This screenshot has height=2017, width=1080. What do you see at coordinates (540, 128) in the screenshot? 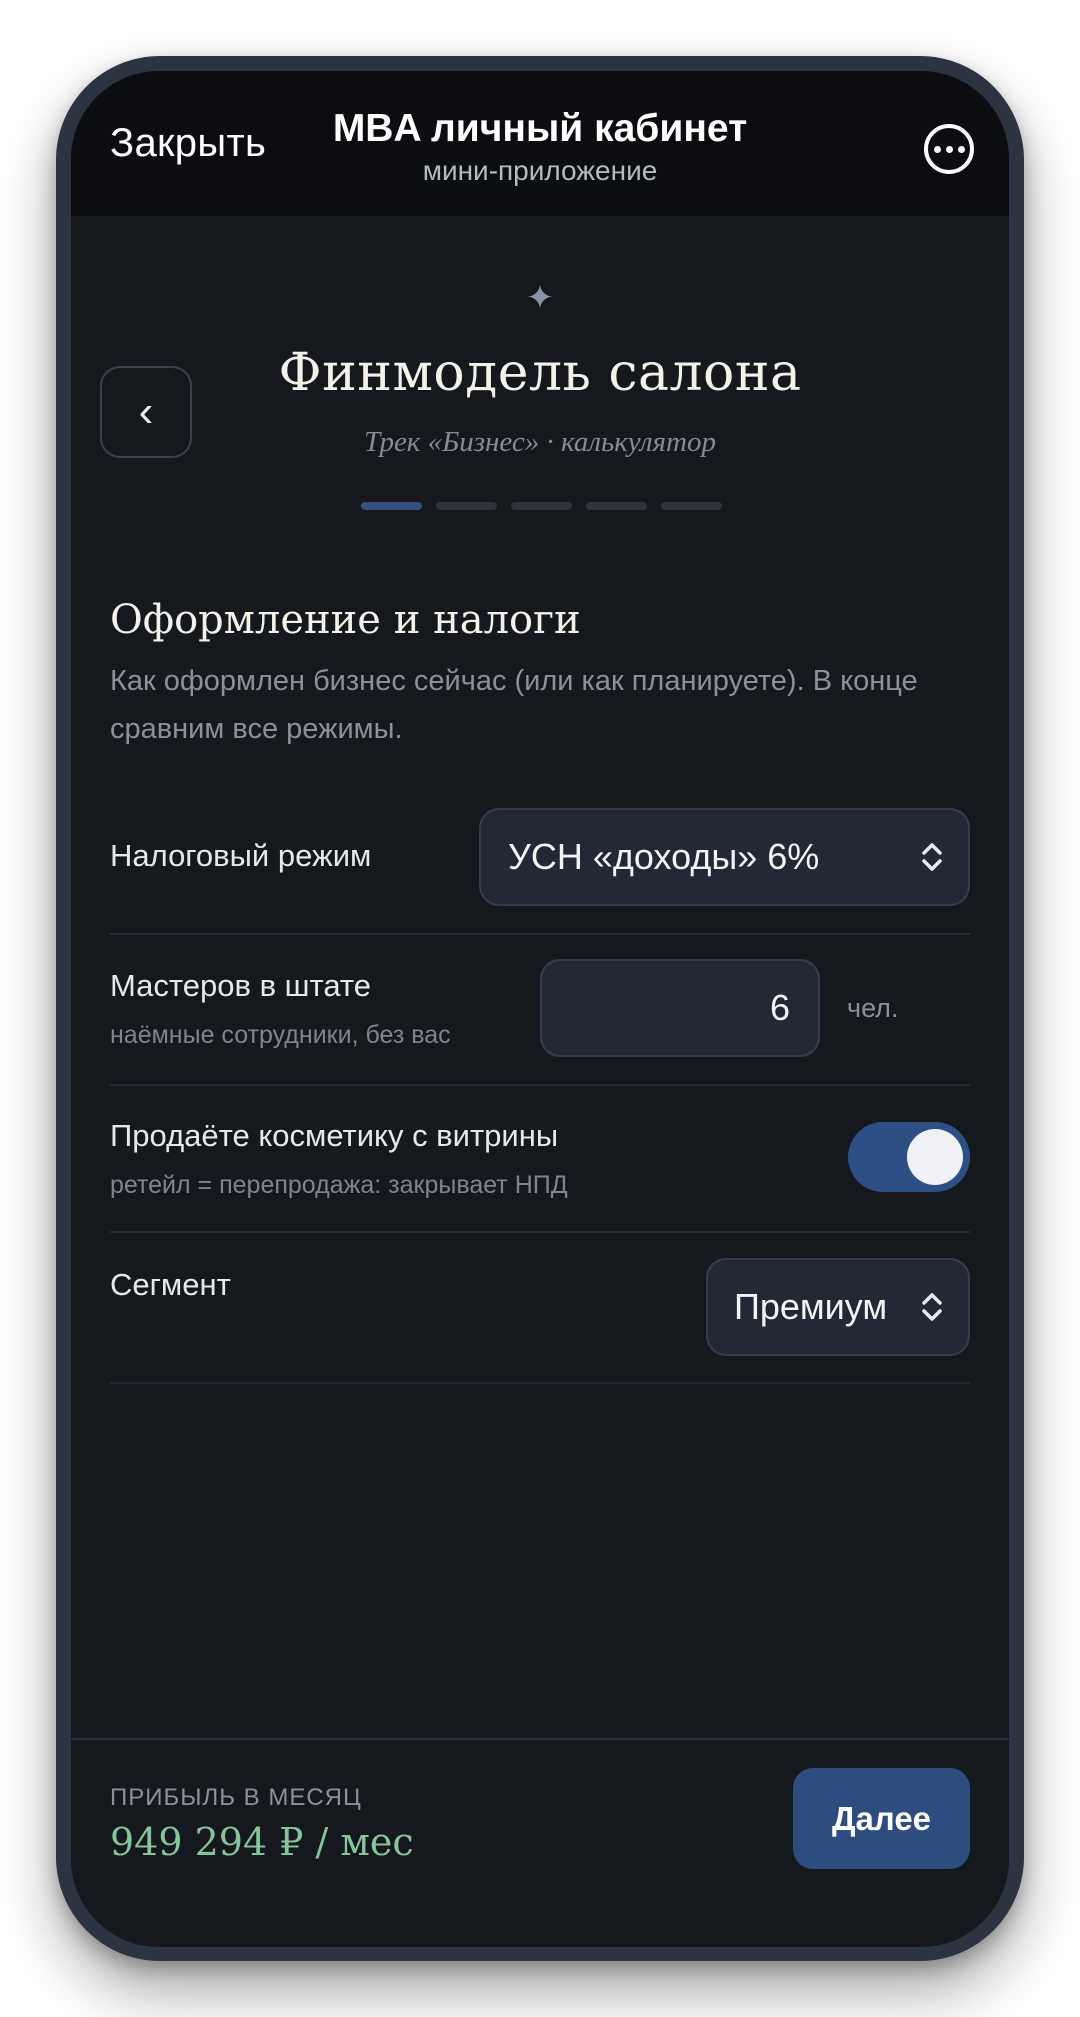
I see `app-title: MBA личный кабинет` at bounding box center [540, 128].